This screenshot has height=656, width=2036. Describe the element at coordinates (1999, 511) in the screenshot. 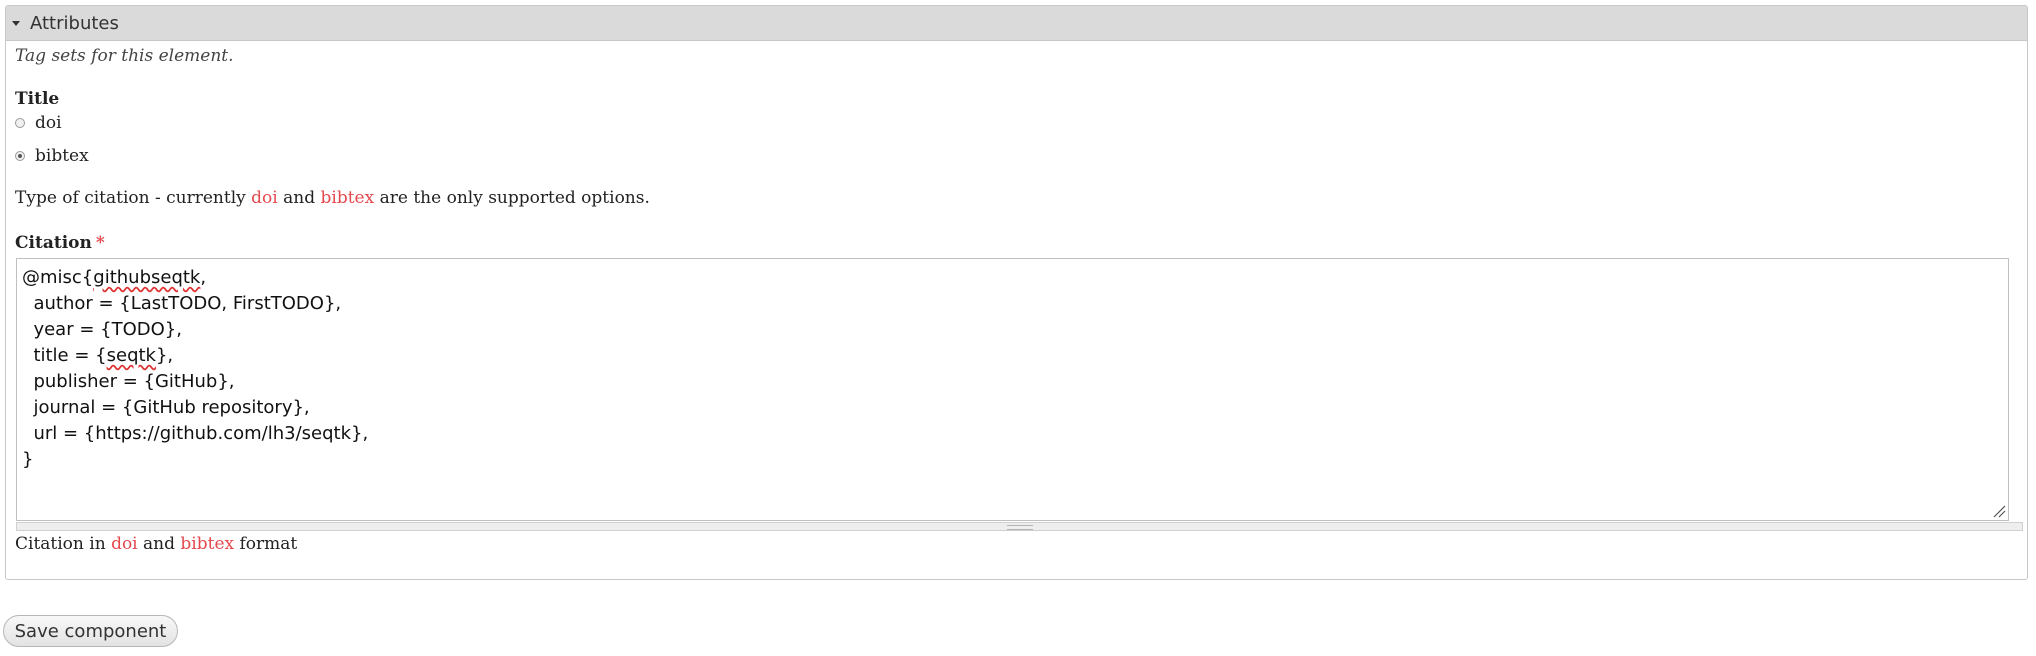

I see `resize-handle-icon` at that location.